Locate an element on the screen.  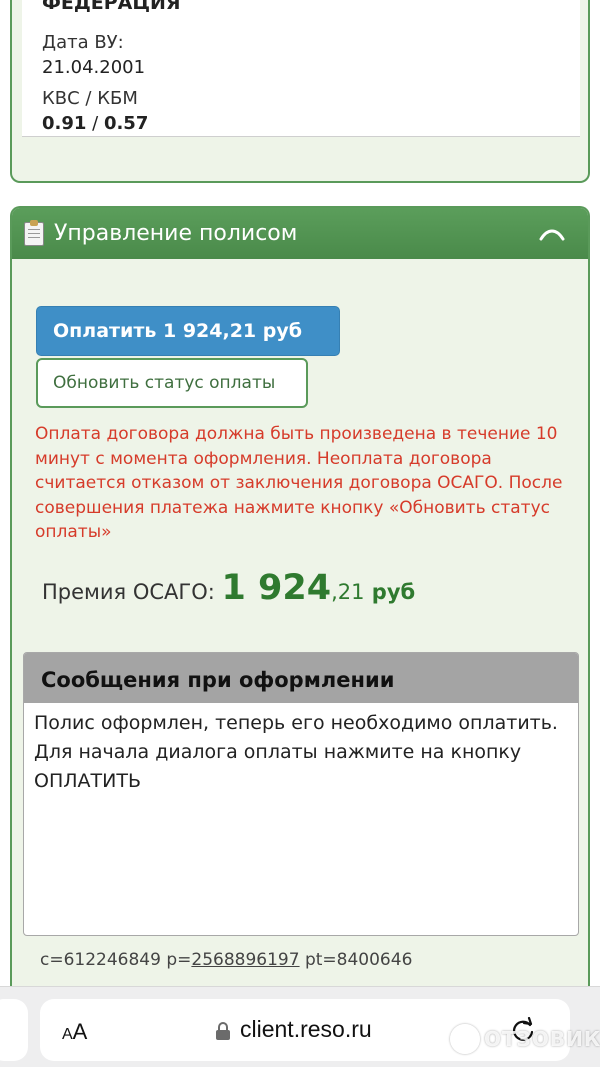
premium-amount-fraction: ,21 is located at coordinates (348, 592).